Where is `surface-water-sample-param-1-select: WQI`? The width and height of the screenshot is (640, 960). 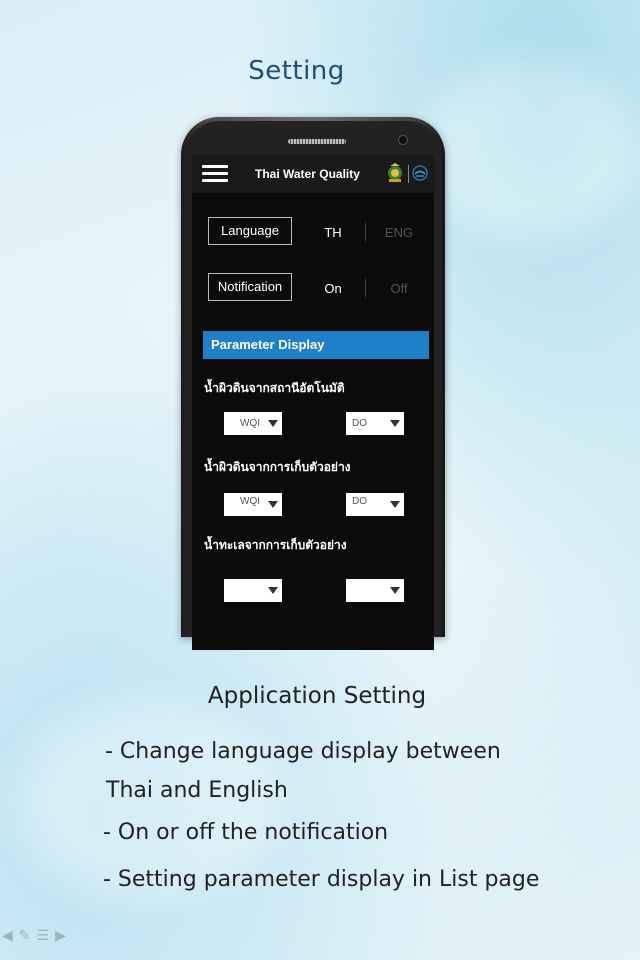 surface-water-sample-param-1-select: WQI is located at coordinates (253, 504).